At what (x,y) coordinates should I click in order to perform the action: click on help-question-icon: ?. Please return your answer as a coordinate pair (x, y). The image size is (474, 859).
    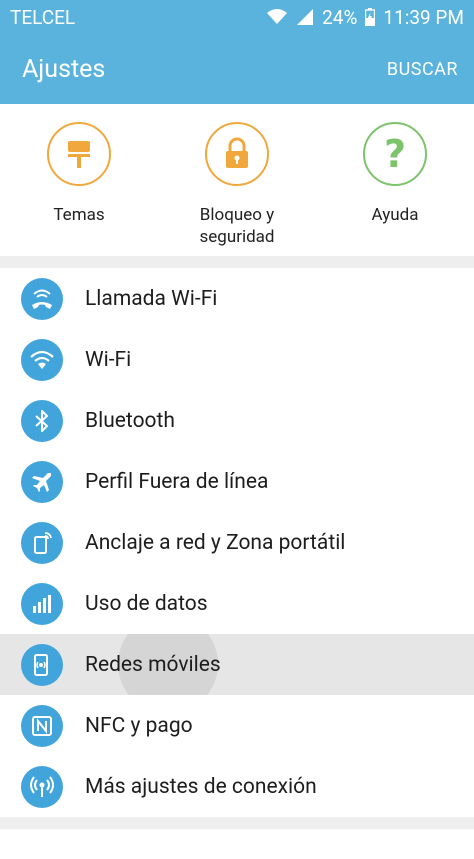
    Looking at the image, I should click on (395, 154).